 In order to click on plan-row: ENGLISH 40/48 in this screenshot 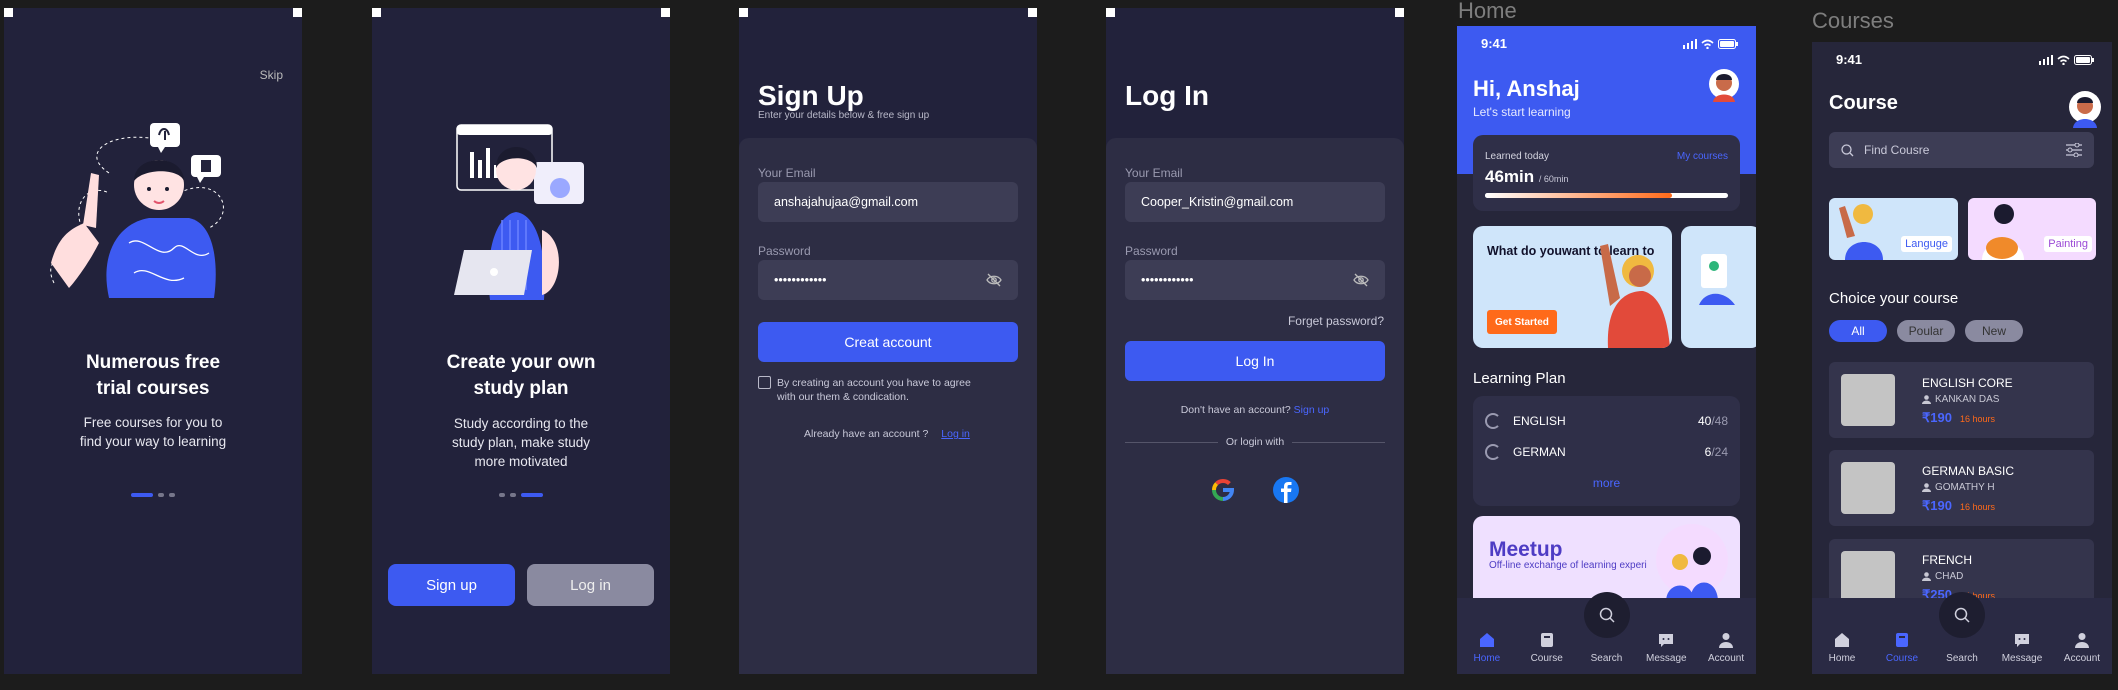, I will do `click(1606, 421)`.